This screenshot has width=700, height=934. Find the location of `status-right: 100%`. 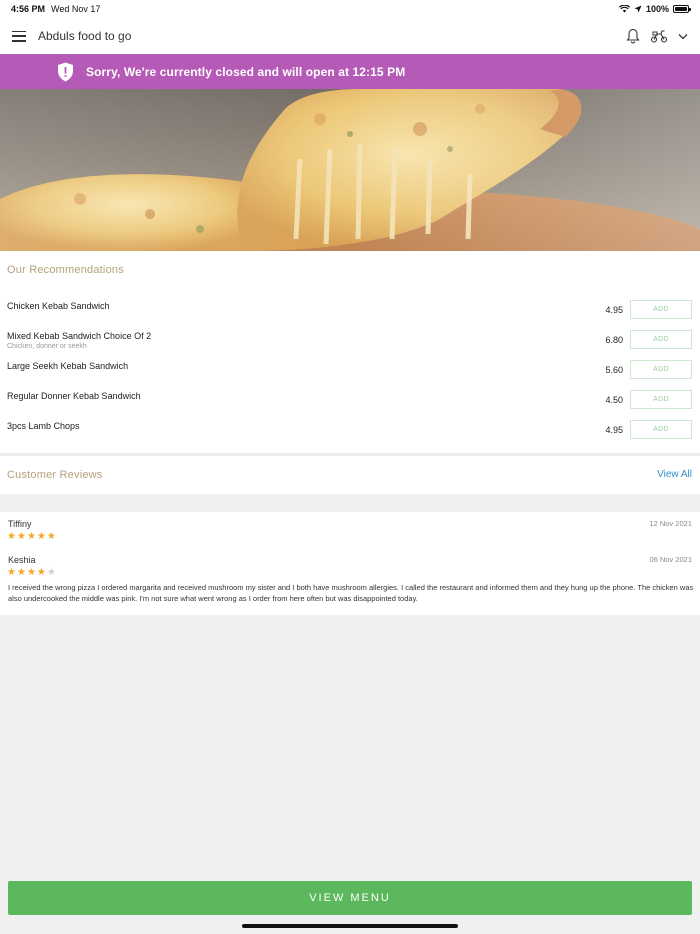

status-right: 100% is located at coordinates (654, 9).